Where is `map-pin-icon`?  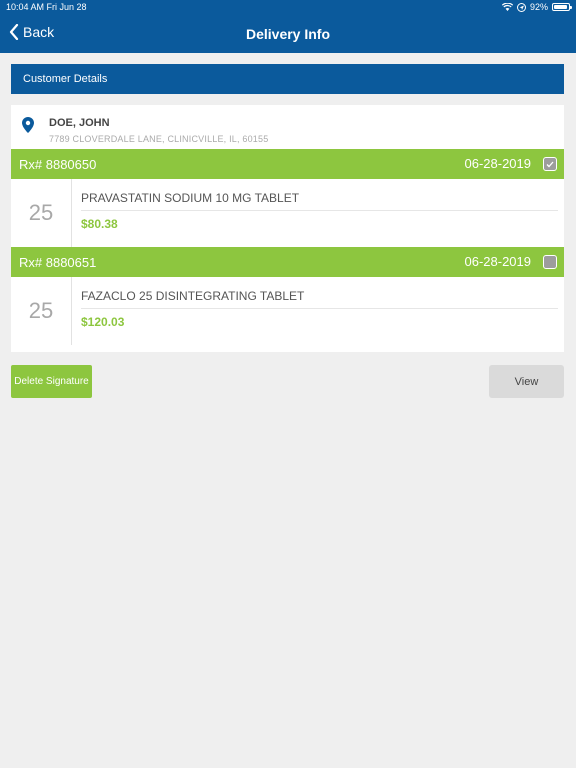
map-pin-icon is located at coordinates (28, 125).